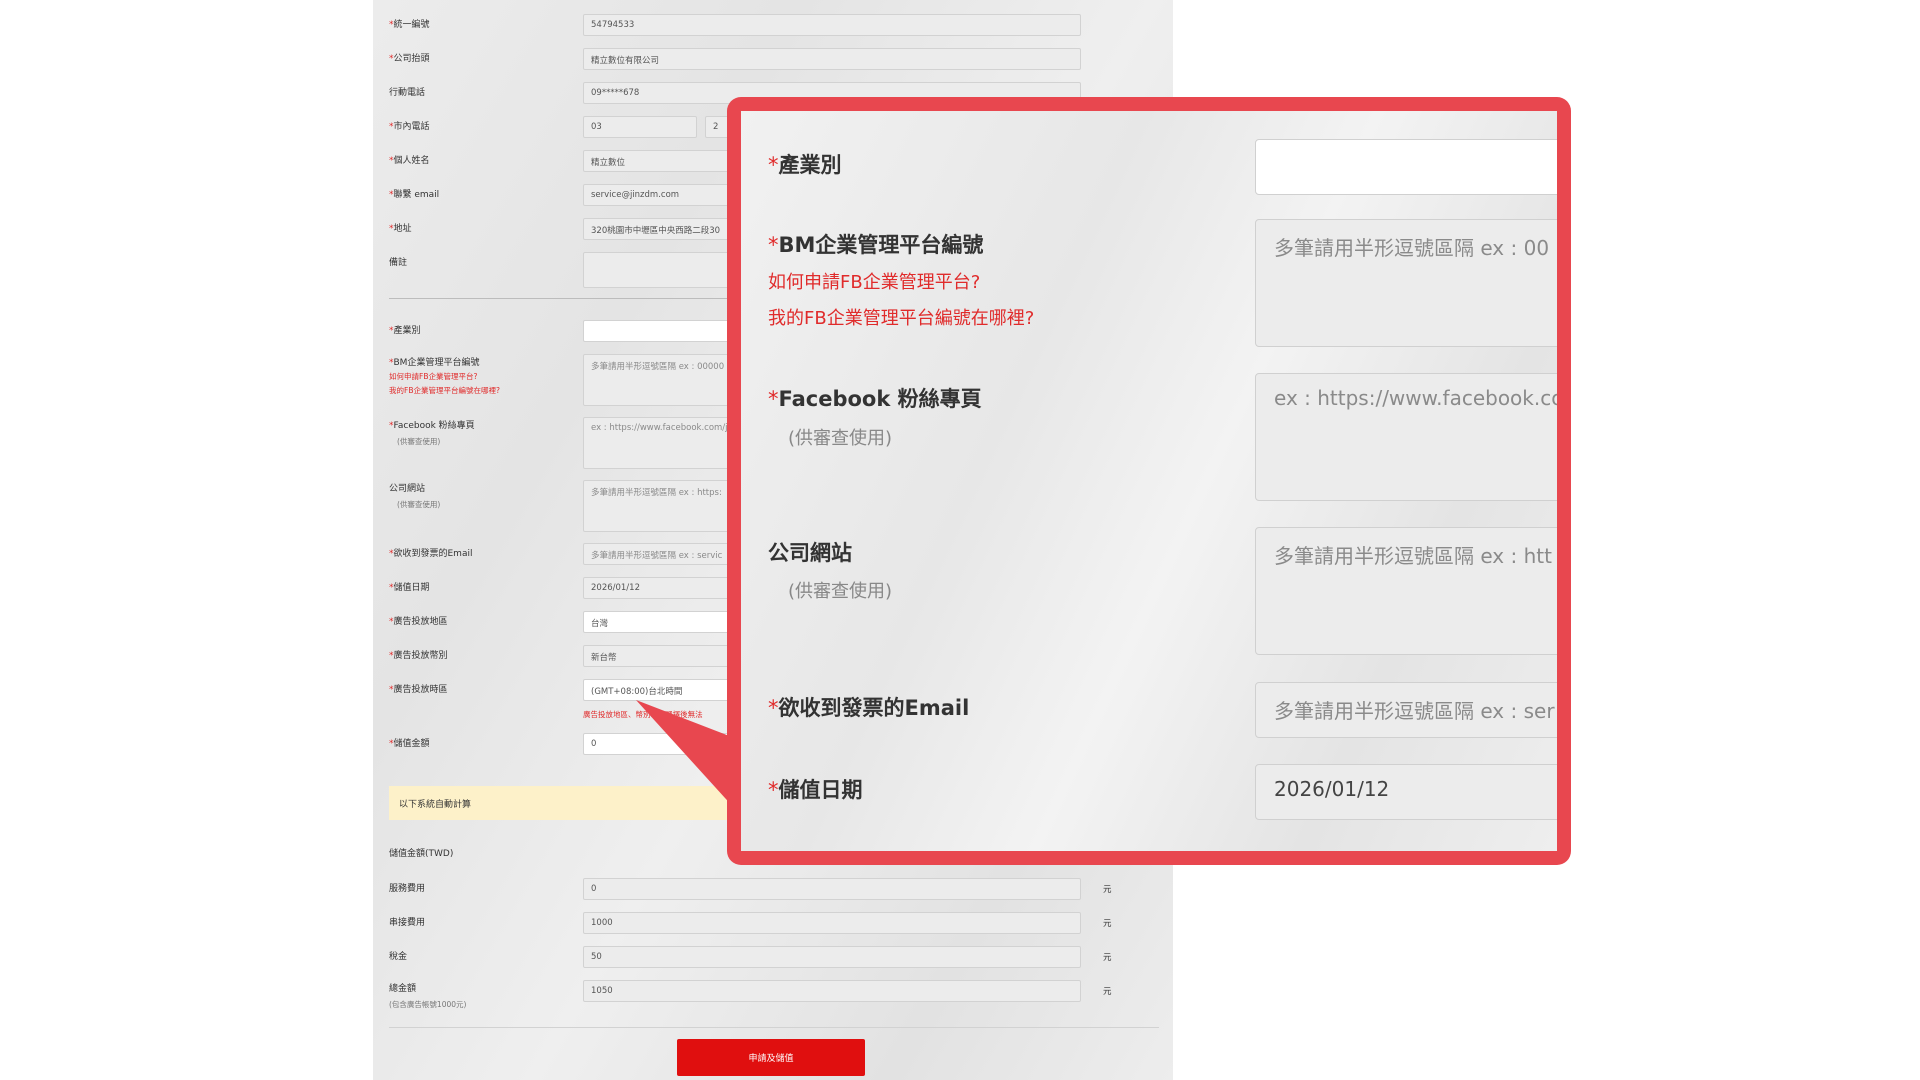 The height and width of the screenshot is (1080, 1920). Describe the element at coordinates (409, 59) in the screenshot. I see `company-name-label: *公司抬頭` at that location.